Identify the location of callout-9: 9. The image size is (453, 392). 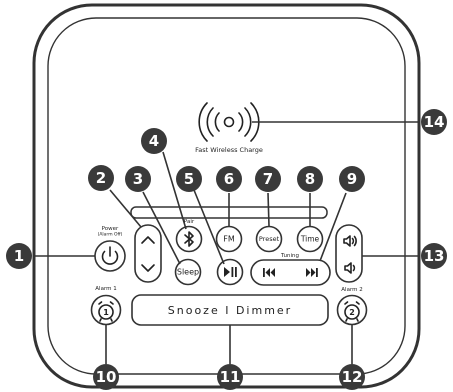
(352, 179).